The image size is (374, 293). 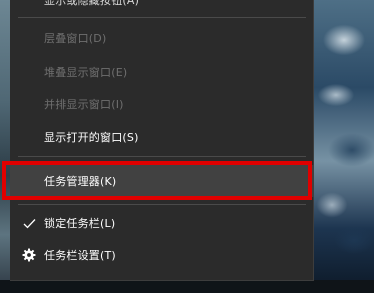 I want to click on menu-item-label: 任务栏设置(T), so click(x=80, y=255).